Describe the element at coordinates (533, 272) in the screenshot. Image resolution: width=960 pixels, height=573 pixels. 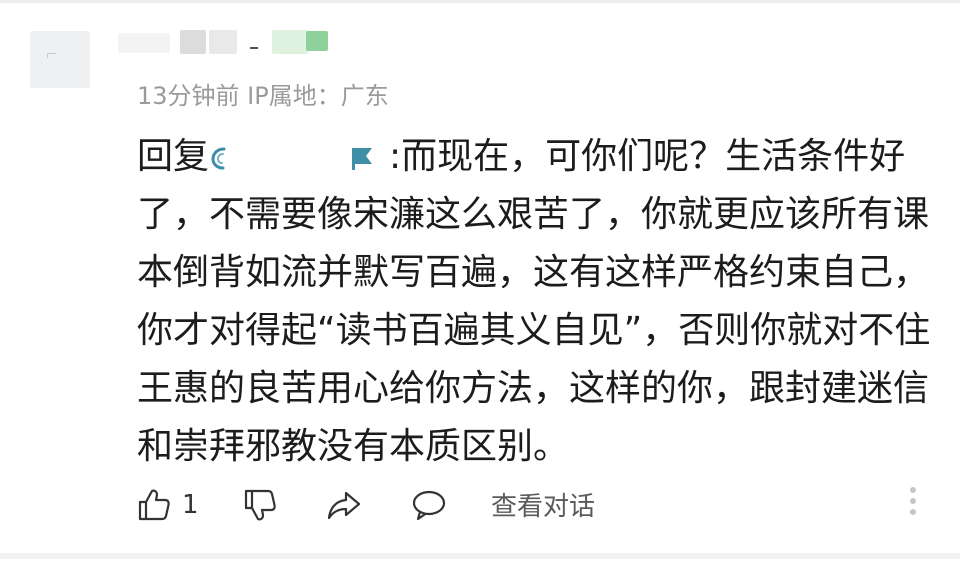
I see `reply-line: 本倒背如流并默写百遍，这有这样严格约束自己，` at that location.